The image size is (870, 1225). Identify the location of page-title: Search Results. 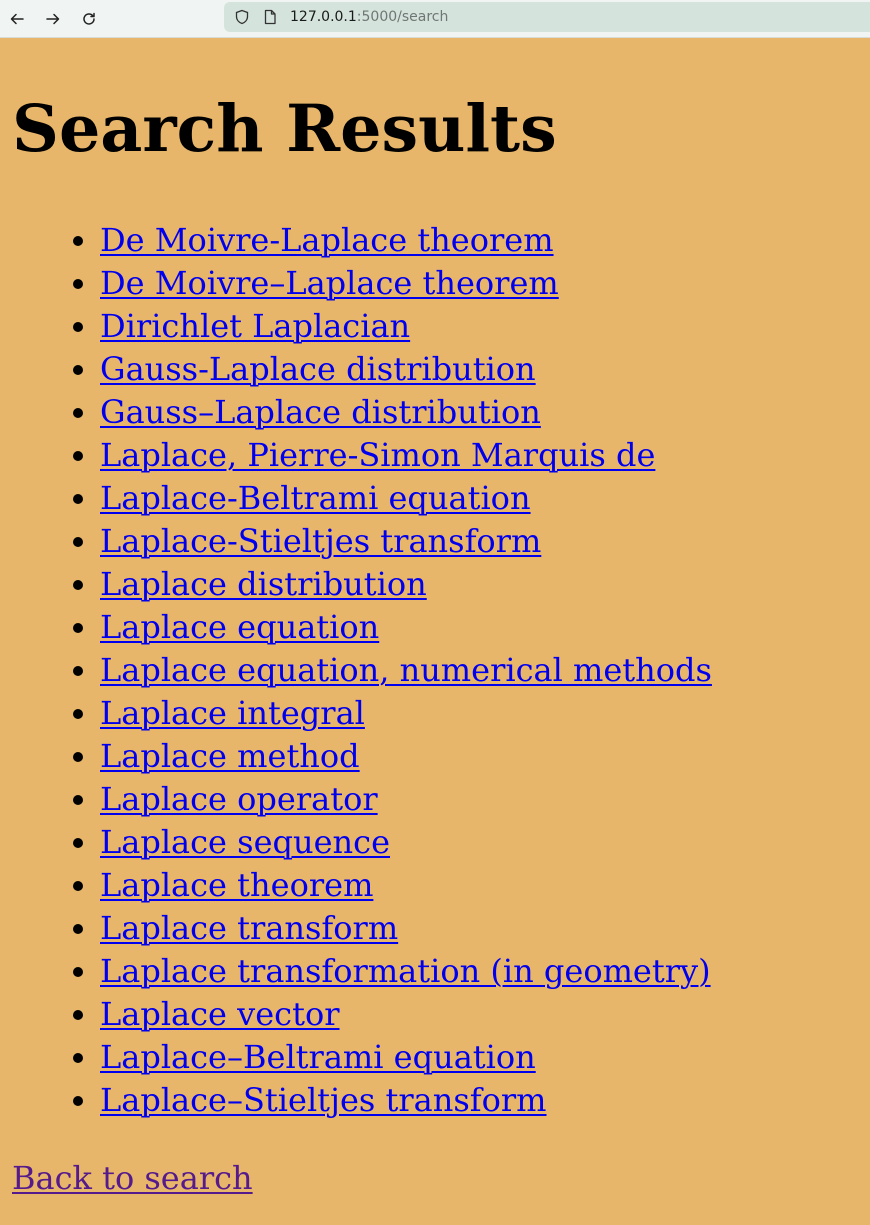
(284, 129).